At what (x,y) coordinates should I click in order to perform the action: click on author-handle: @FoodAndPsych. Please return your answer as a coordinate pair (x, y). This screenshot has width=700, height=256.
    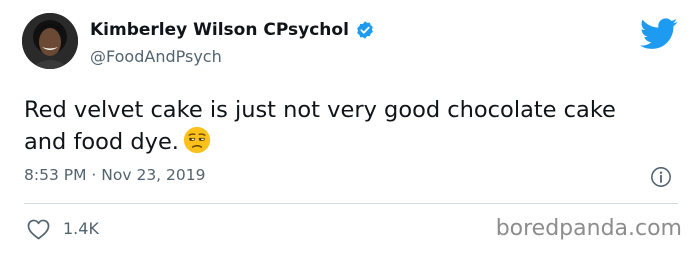
    Looking at the image, I should click on (156, 56).